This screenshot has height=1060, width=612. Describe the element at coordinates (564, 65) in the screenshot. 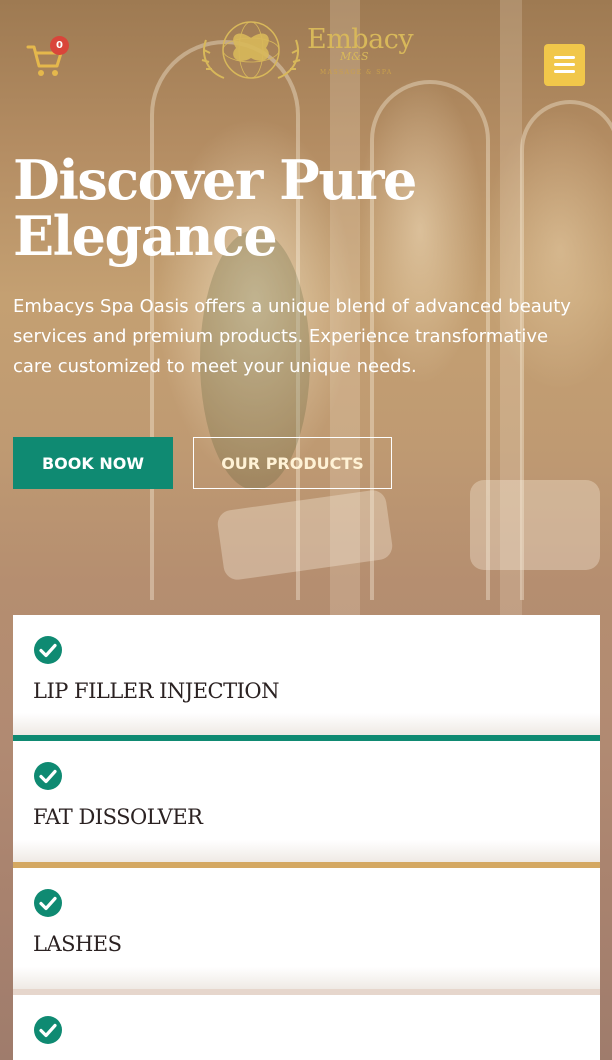

I see `hamburger-menu-icon` at that location.